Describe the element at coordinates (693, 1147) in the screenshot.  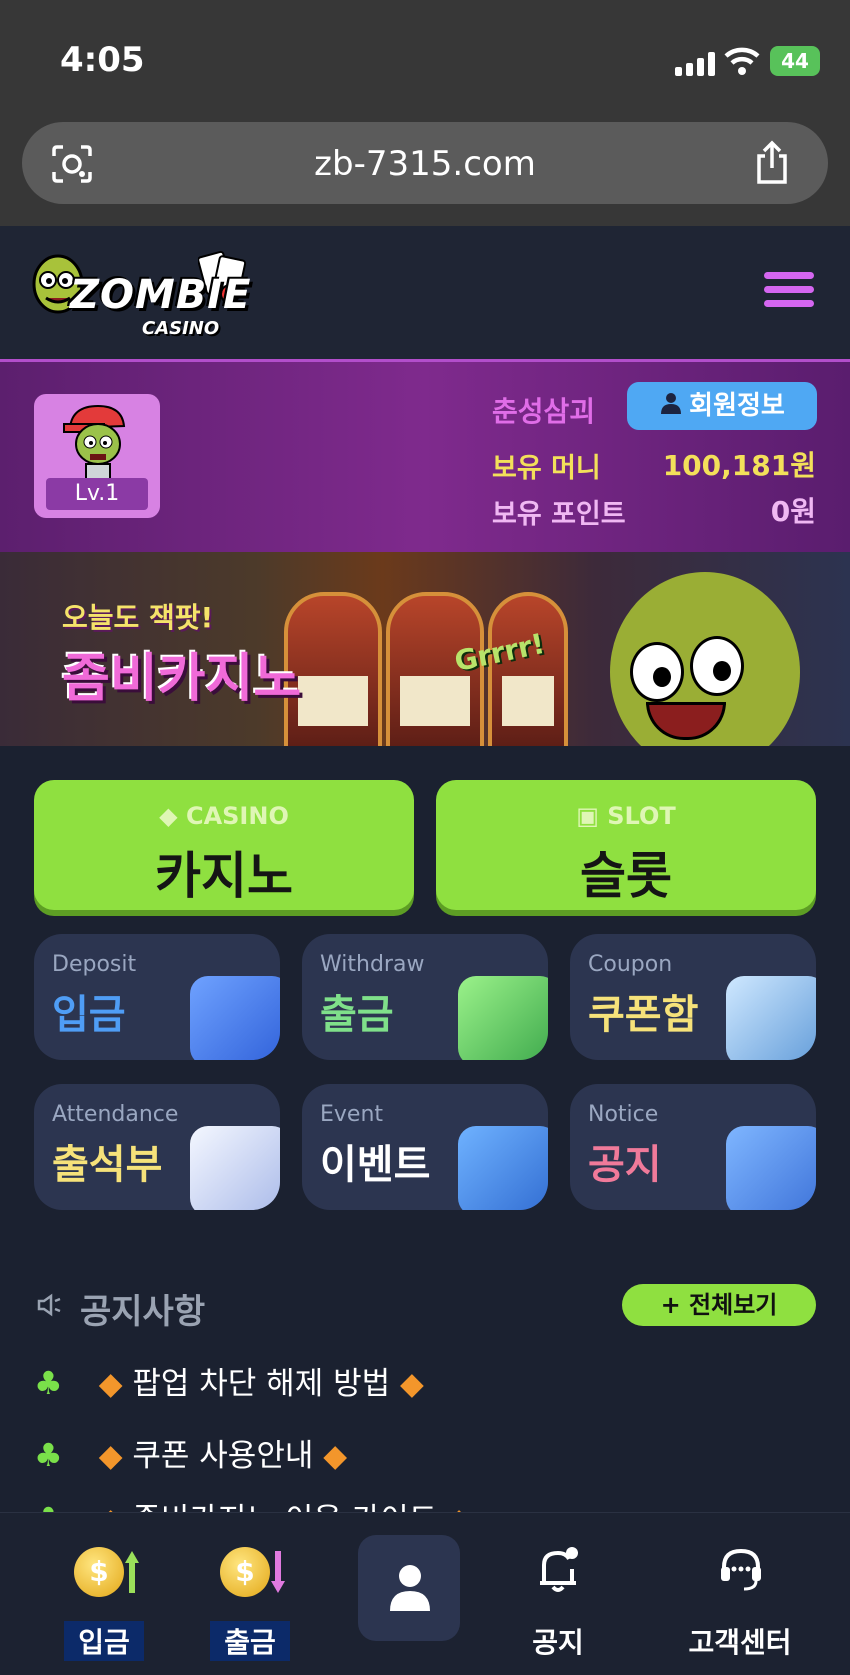
I see `notice-card: Notice 공지` at that location.